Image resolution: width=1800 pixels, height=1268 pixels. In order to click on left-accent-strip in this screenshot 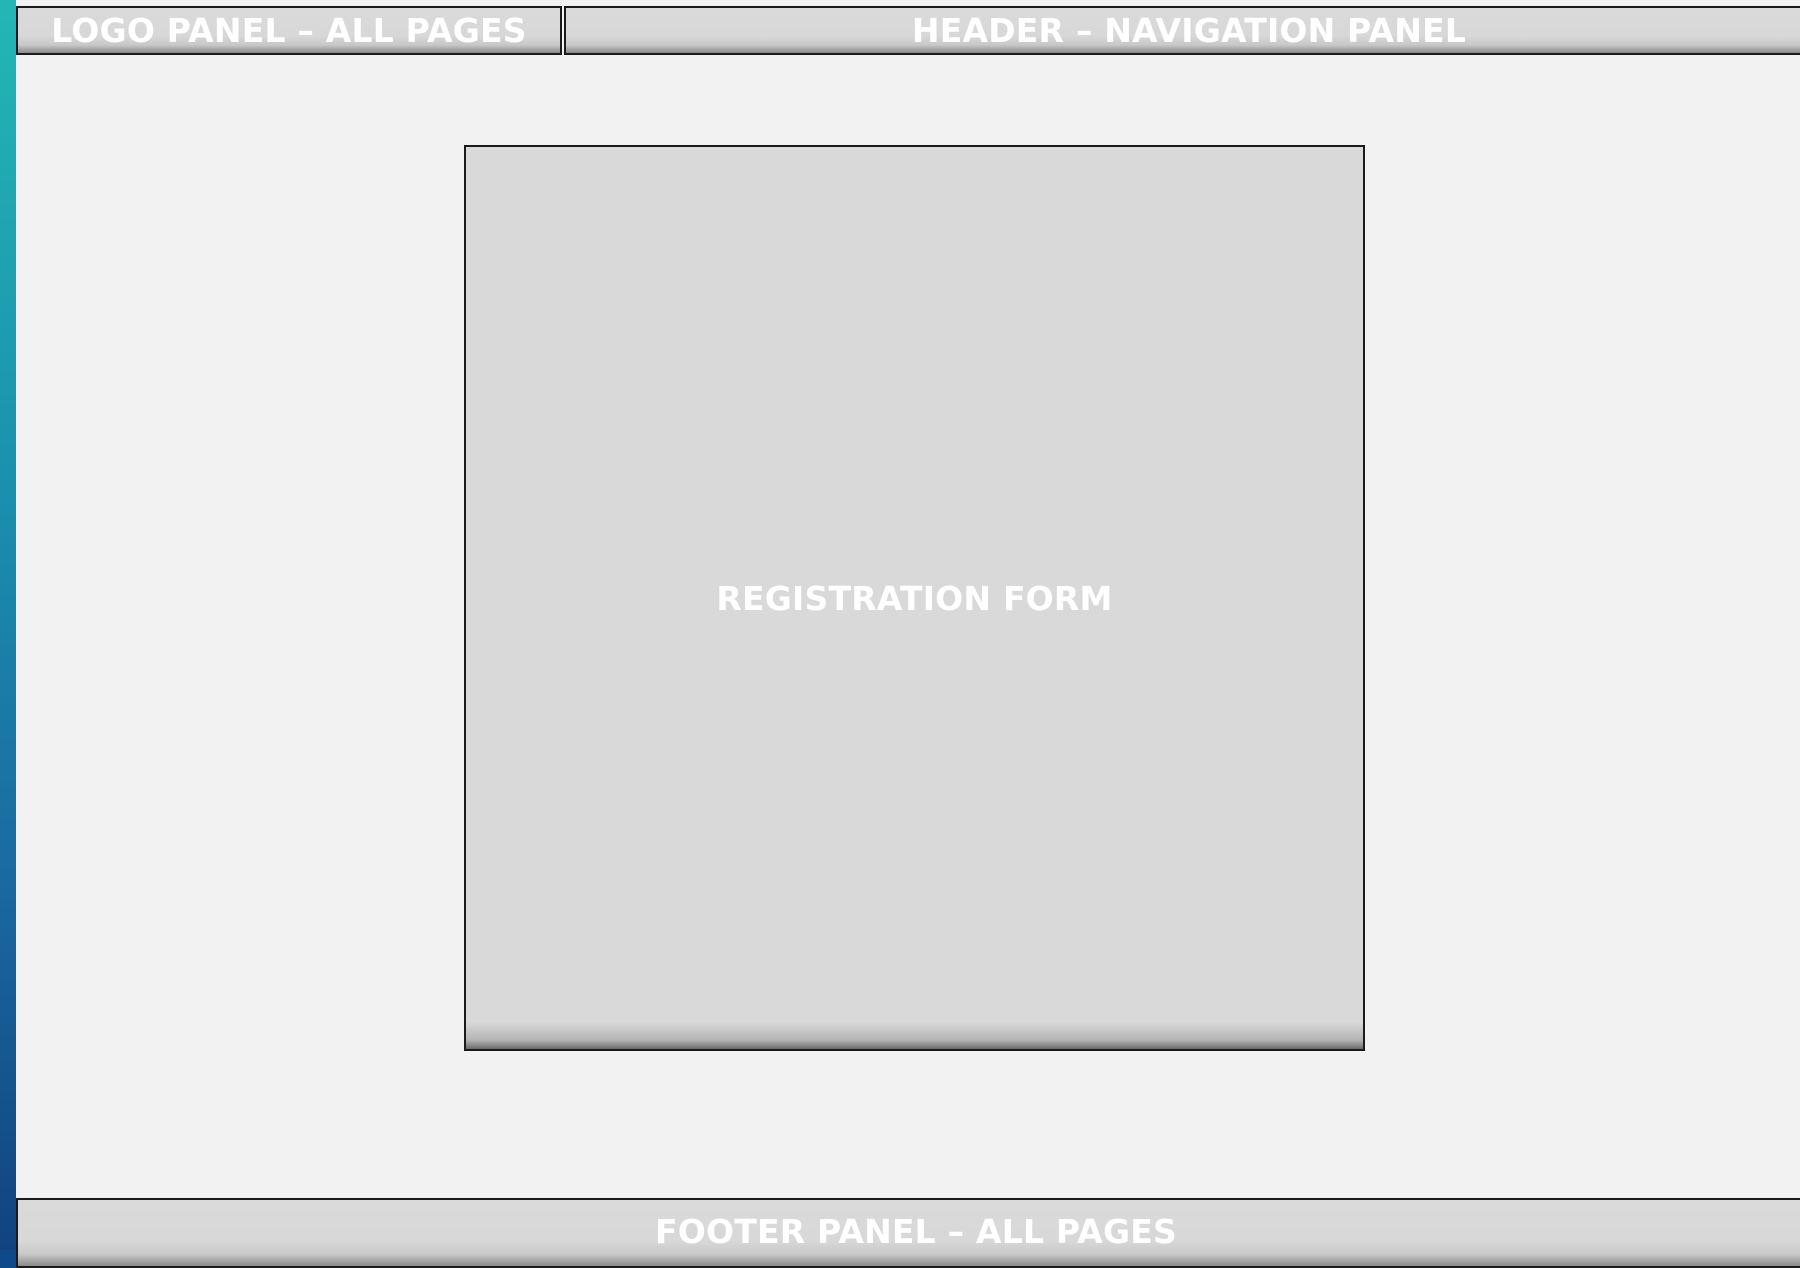, I will do `click(8, 625)`.